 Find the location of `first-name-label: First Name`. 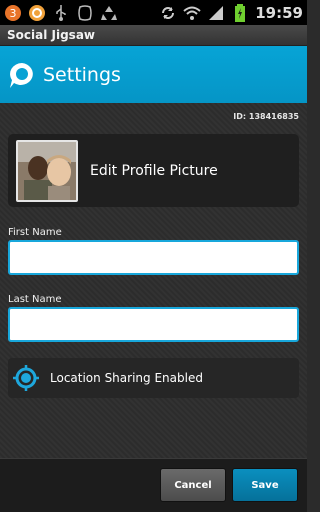

first-name-label: First Name is located at coordinates (35, 232).